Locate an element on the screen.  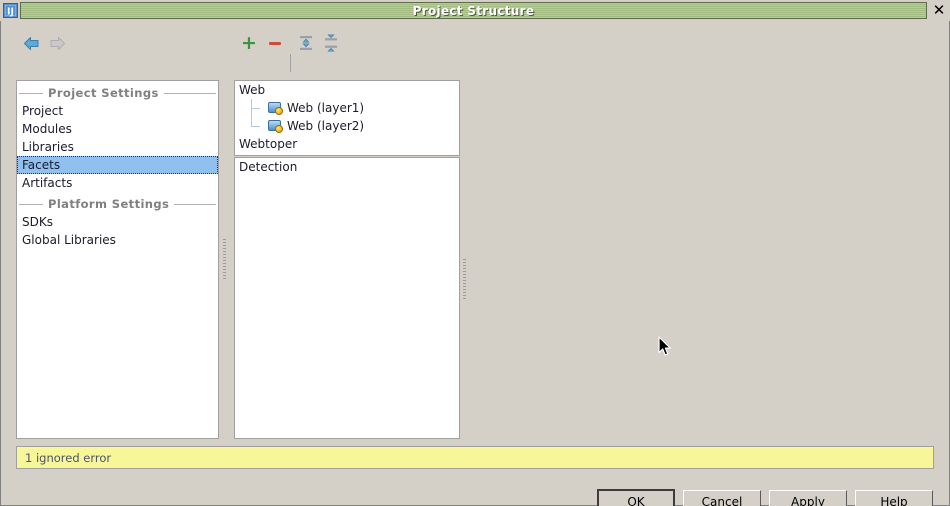
plus-icon: + is located at coordinates (249, 42).